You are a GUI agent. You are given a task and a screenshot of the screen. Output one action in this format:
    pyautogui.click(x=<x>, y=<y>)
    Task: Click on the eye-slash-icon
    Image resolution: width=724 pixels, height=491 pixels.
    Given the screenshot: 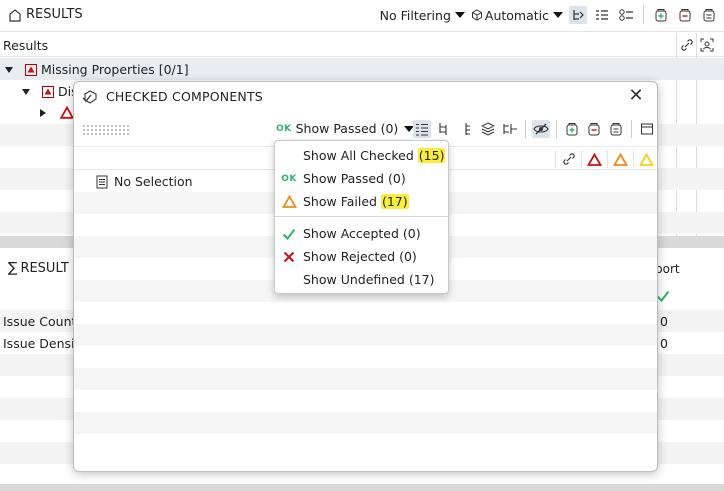 What is the action you would take?
    pyautogui.click(x=541, y=129)
    